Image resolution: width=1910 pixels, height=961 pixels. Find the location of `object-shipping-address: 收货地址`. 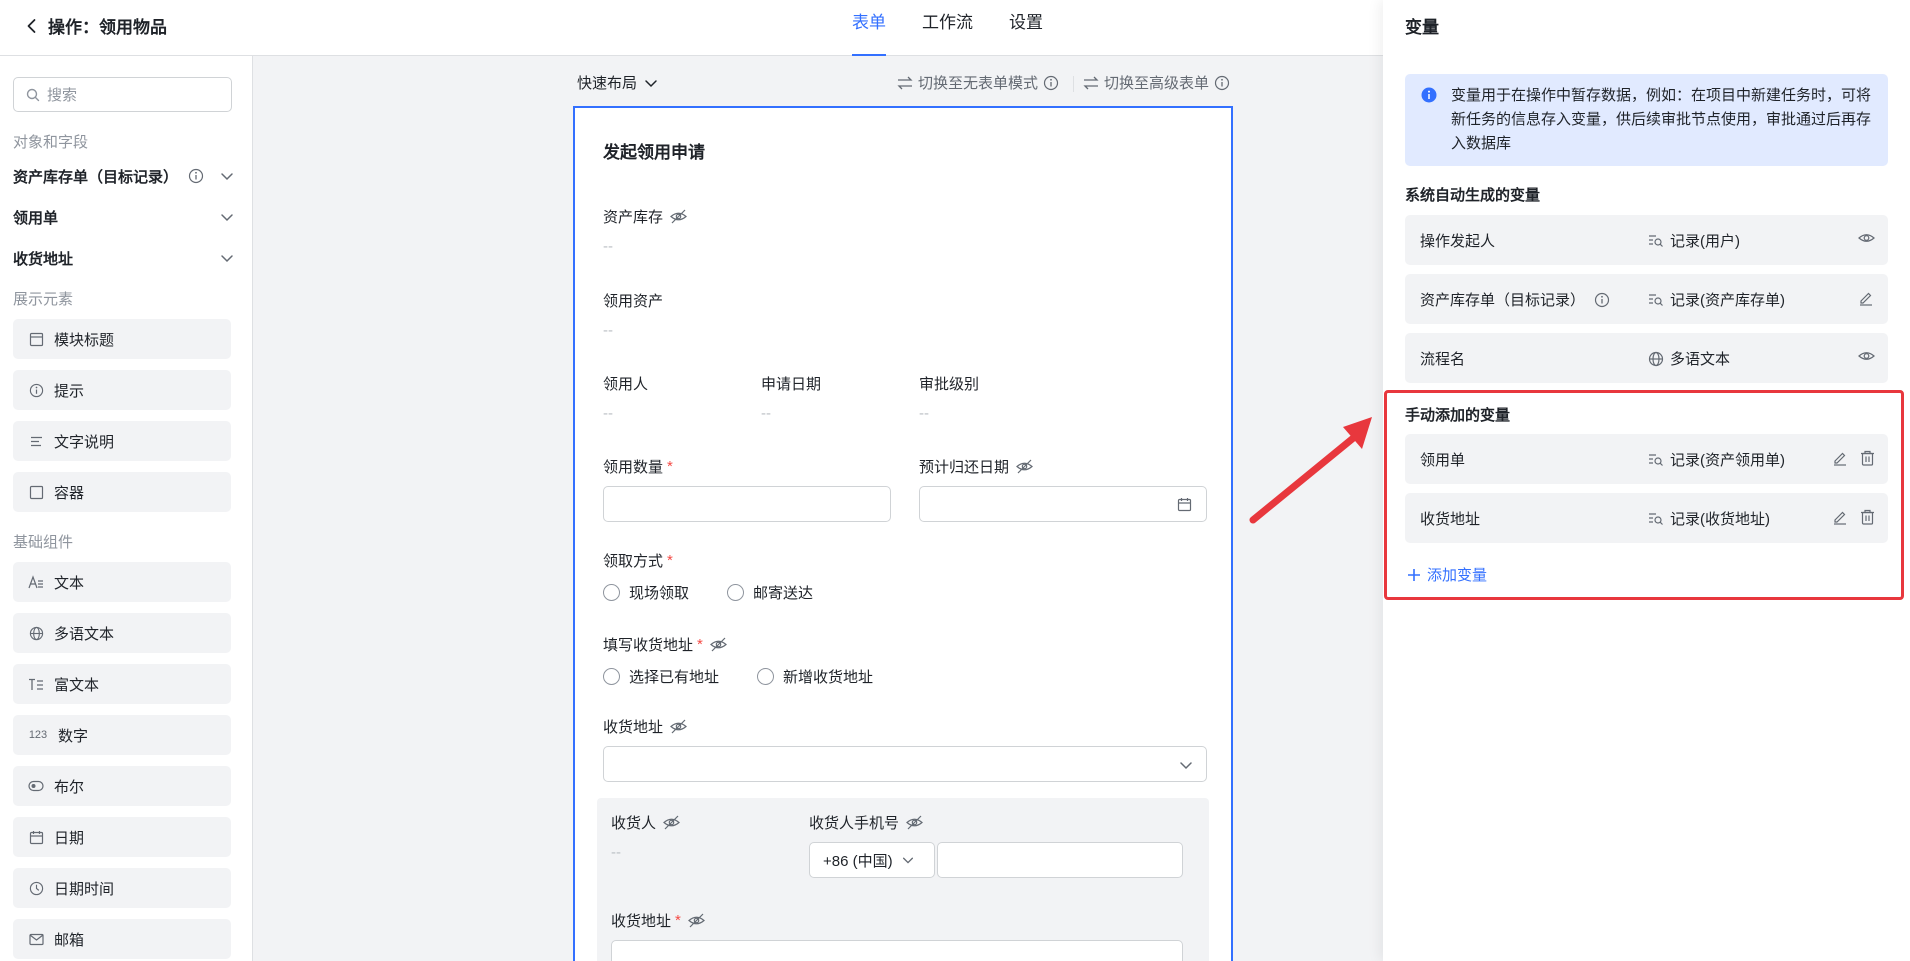

object-shipping-address: 收货地址 is located at coordinates (124, 258).